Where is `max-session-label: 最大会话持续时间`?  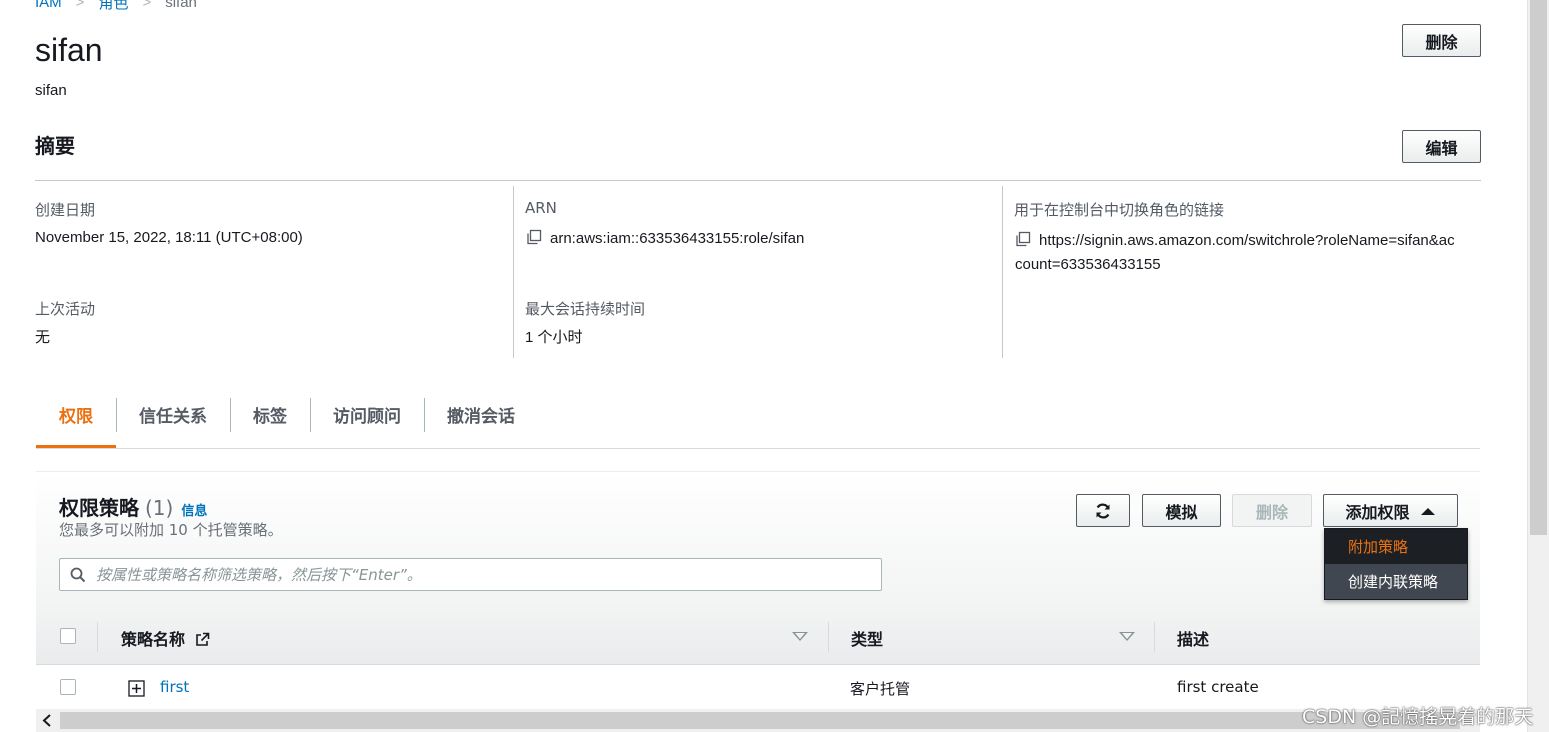
max-session-label: 最大会话持续时间 is located at coordinates (585, 309).